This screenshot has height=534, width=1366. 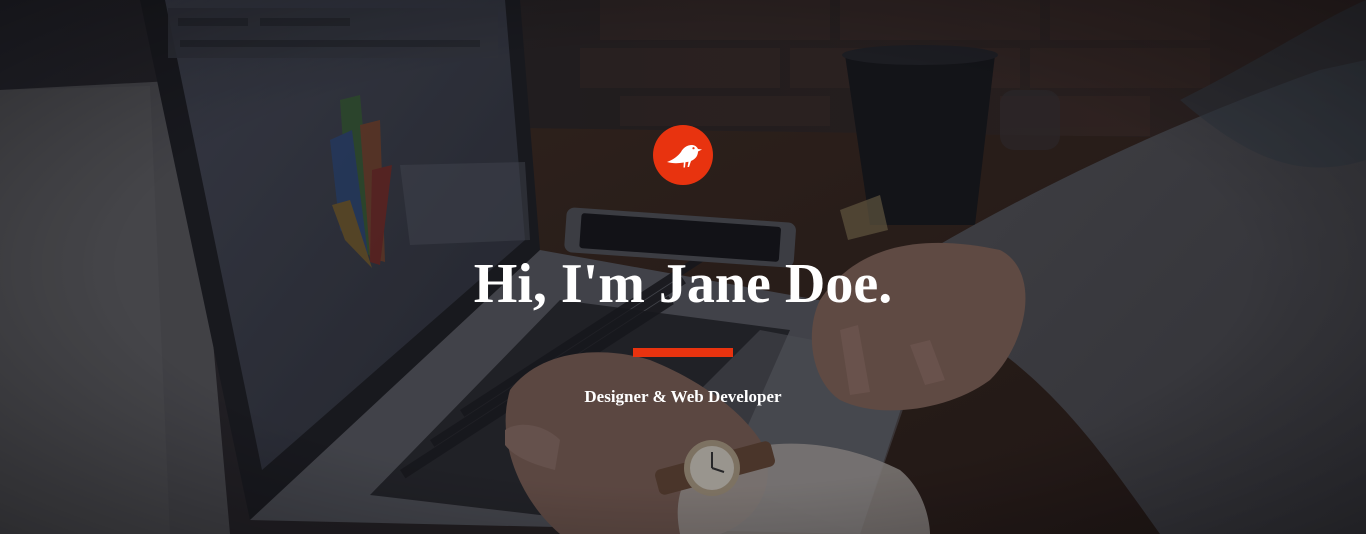 I want to click on hero-headline: Hi, I'm Jane Doe., so click(x=683, y=284).